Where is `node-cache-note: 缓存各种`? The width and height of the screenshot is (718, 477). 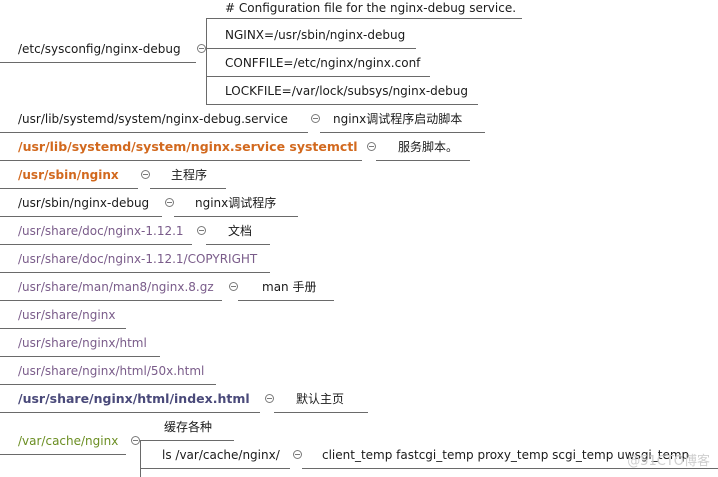
node-cache-note: 缓存各种 is located at coordinates (188, 427).